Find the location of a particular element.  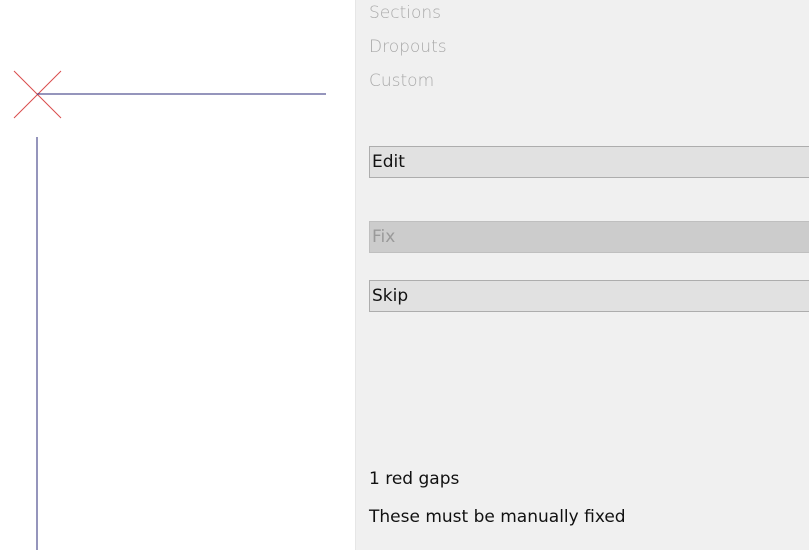

edit-button: Edit is located at coordinates (589, 162).